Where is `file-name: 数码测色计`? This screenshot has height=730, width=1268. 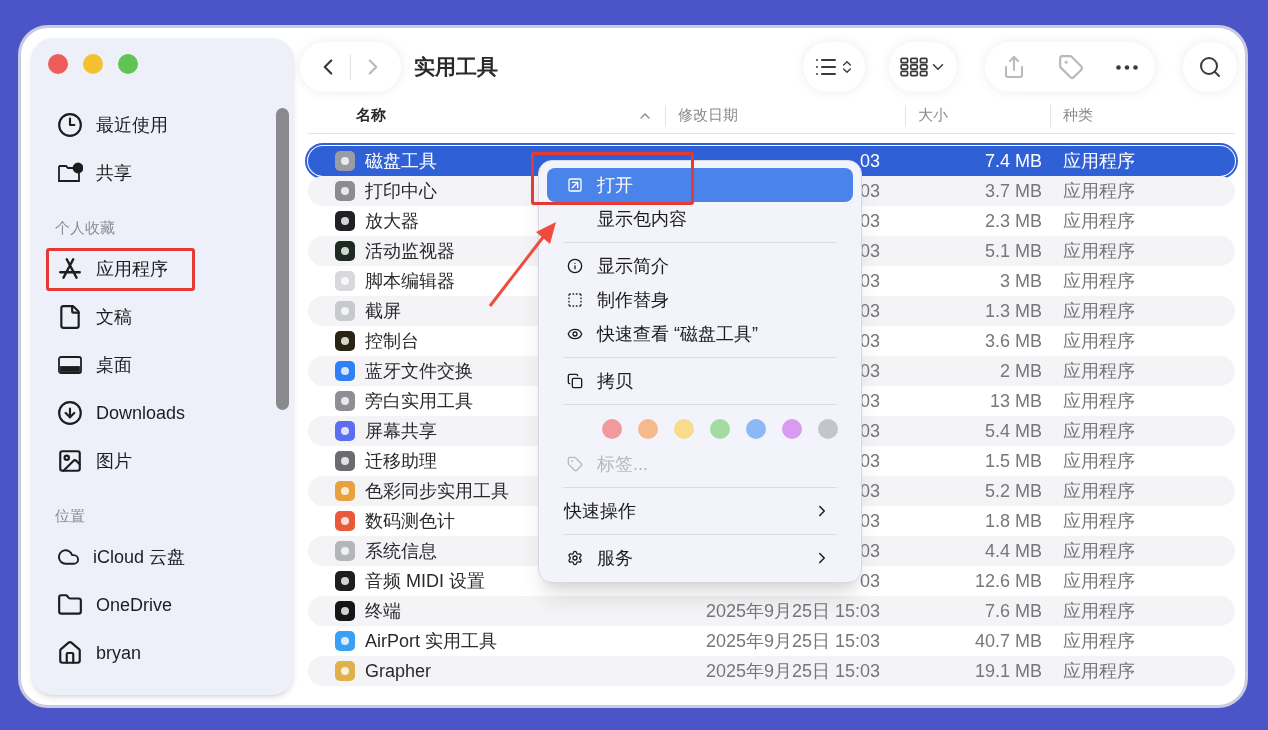
file-name: 数码测色计 is located at coordinates (410, 521).